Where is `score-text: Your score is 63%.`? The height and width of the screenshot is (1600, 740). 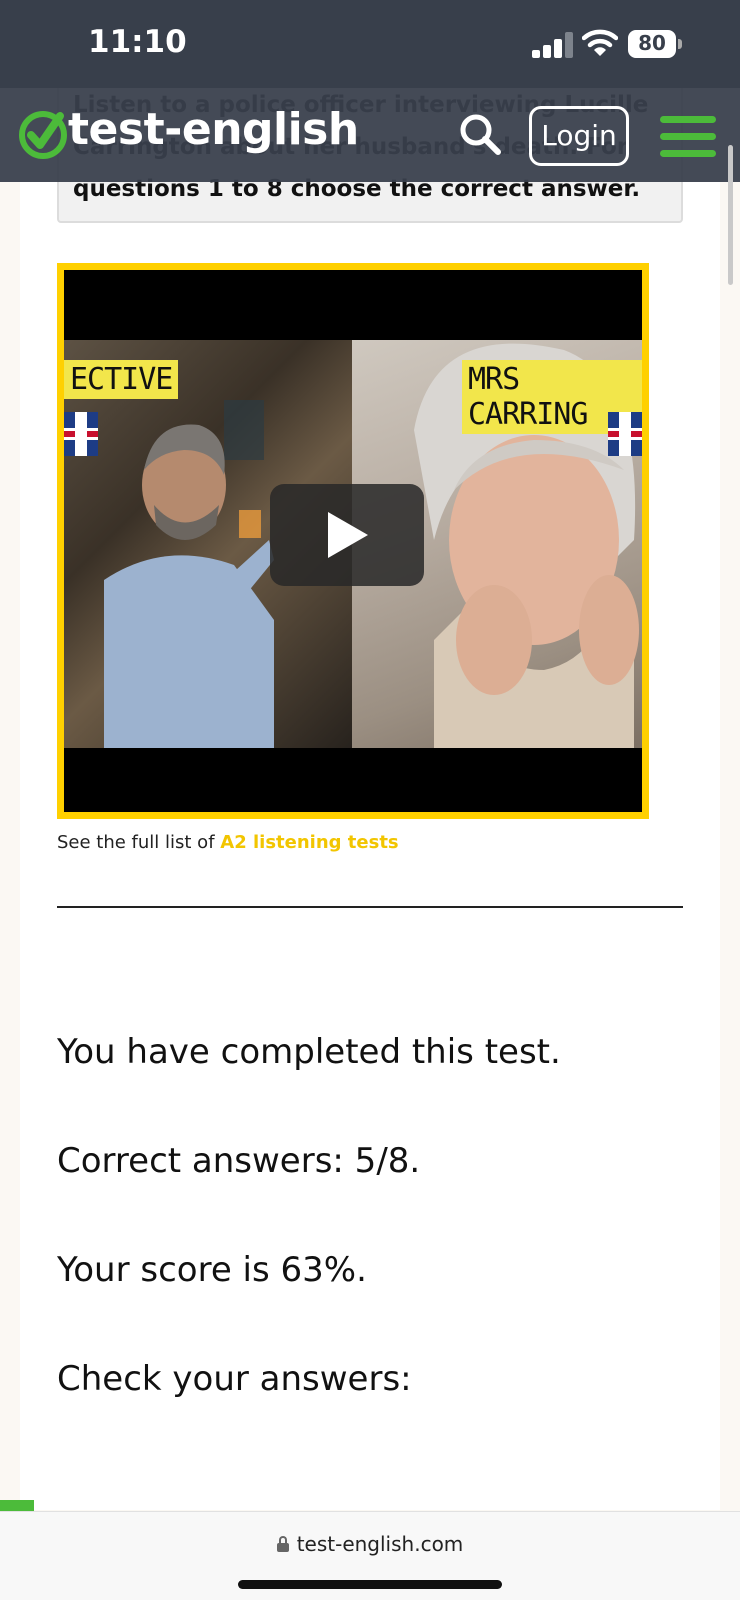
score-text: Your score is 63%. is located at coordinates (212, 1270).